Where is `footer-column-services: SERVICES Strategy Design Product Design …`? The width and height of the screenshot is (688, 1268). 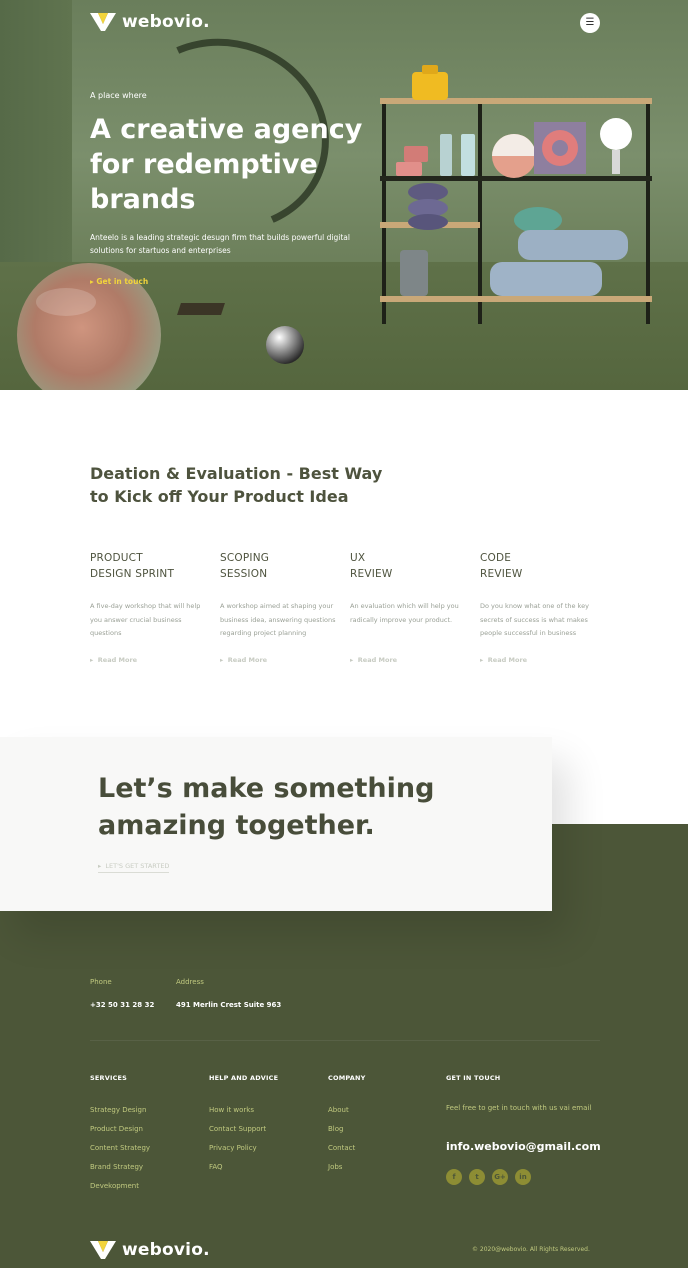 footer-column-services: SERVICES Strategy Design Product Design … is located at coordinates (120, 1137).